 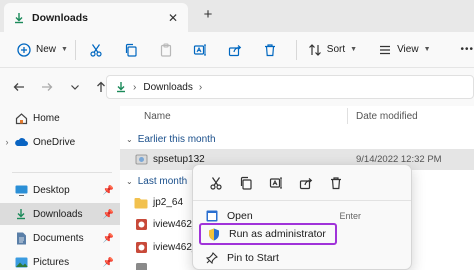 What do you see at coordinates (21, 190) in the screenshot?
I see `desktop-icon` at bounding box center [21, 190].